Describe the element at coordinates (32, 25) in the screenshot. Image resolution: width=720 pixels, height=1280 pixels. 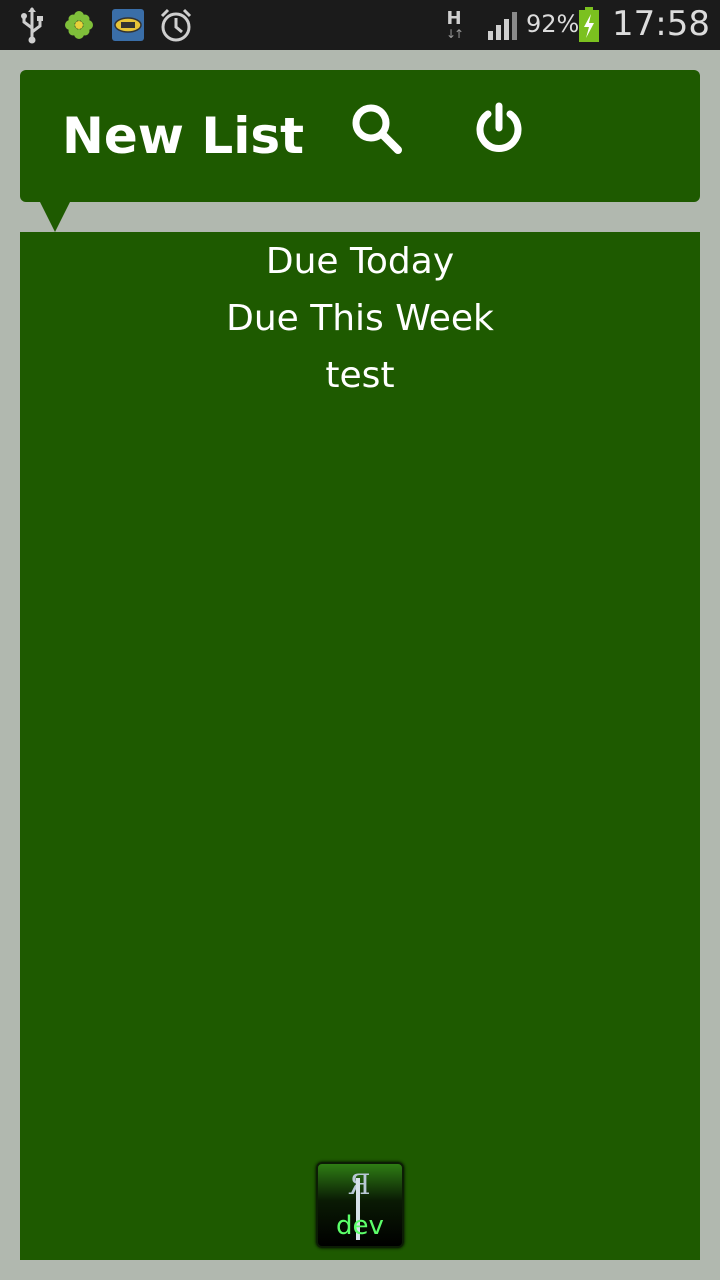
I see `usb-icon` at that location.